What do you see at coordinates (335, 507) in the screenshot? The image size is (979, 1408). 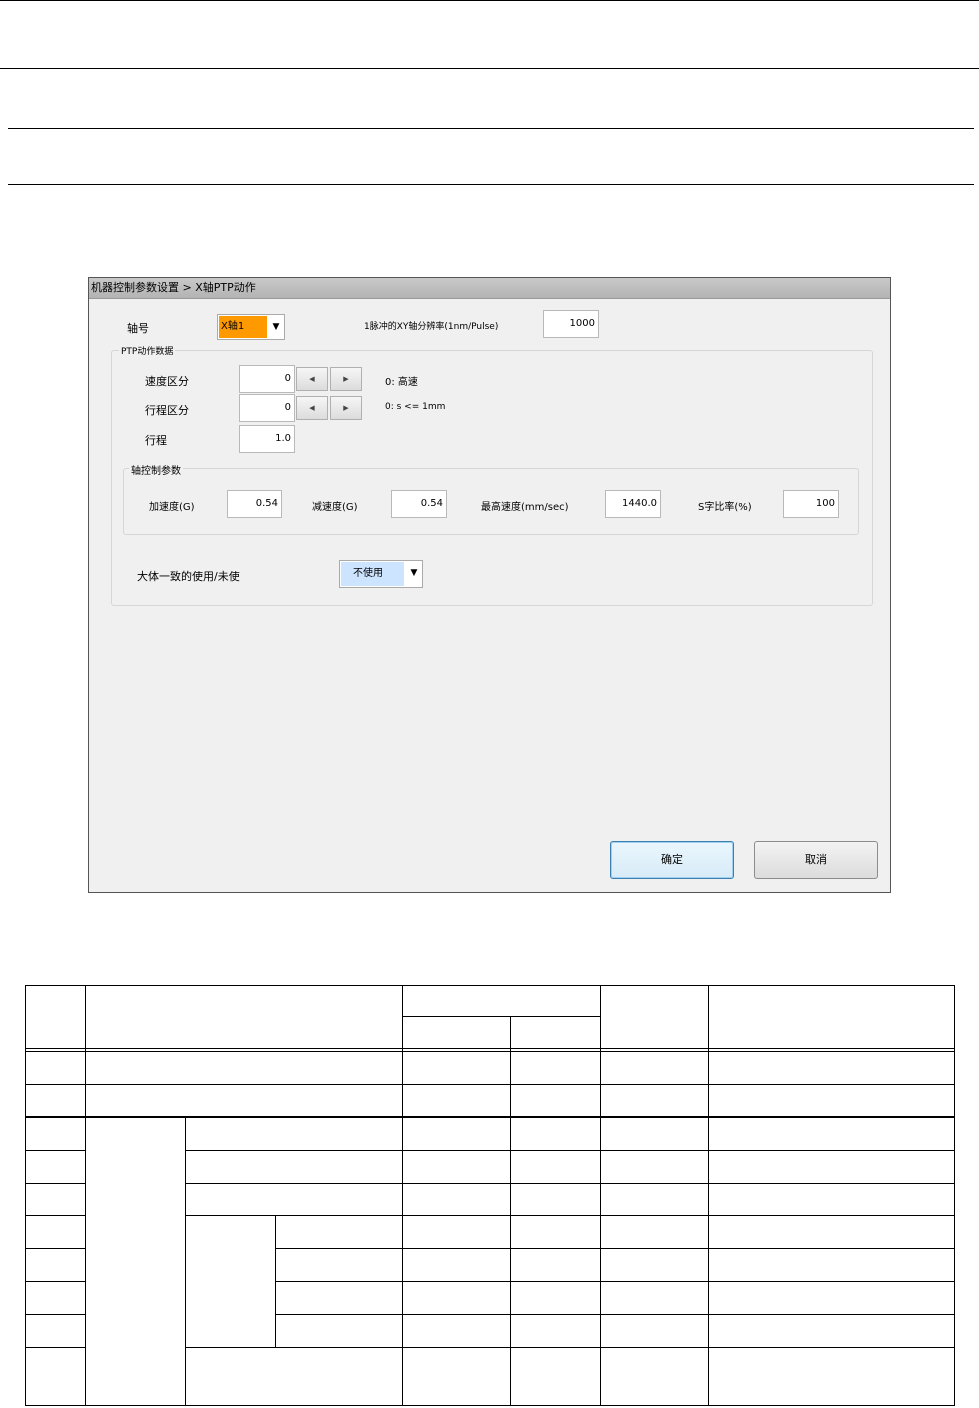 I see `decel-label: 减速度(G)` at bounding box center [335, 507].